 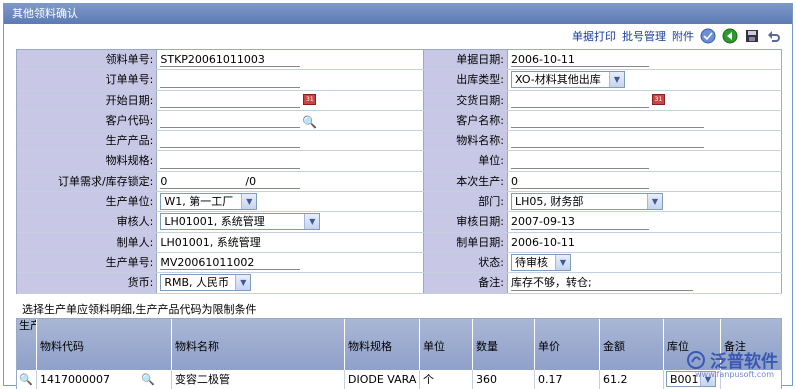 I want to click on form-row: 订单需求/库存锁定: 0/0 本次生产: 0, so click(x=399, y=182).